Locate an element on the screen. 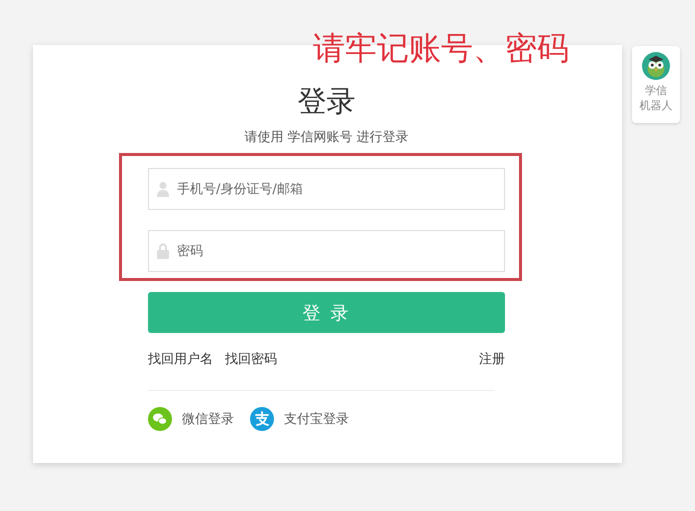 The height and width of the screenshot is (511, 695). robot-label: 机器人 is located at coordinates (656, 105).